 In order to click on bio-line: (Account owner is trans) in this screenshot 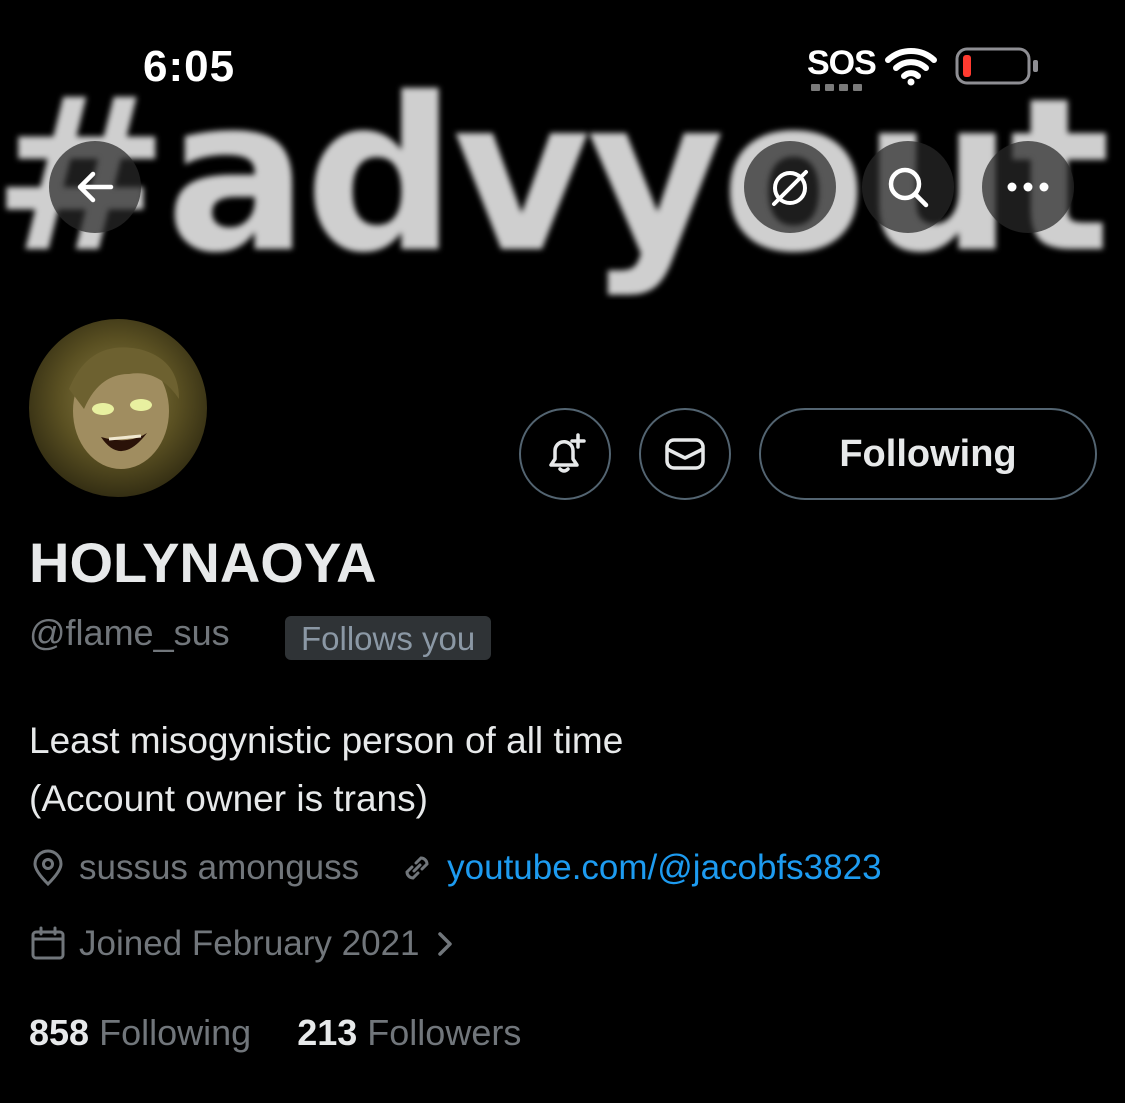, I will do `click(228, 798)`.